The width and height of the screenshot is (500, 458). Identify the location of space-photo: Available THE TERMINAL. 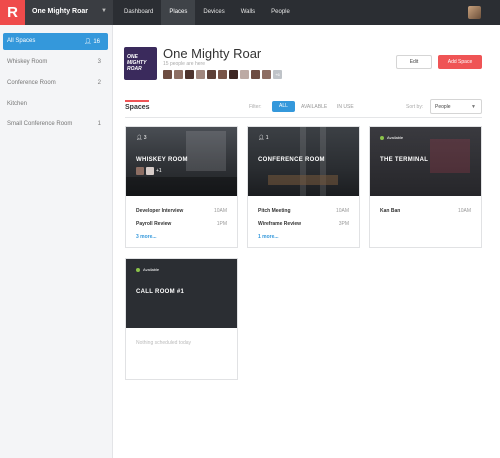
(425, 161).